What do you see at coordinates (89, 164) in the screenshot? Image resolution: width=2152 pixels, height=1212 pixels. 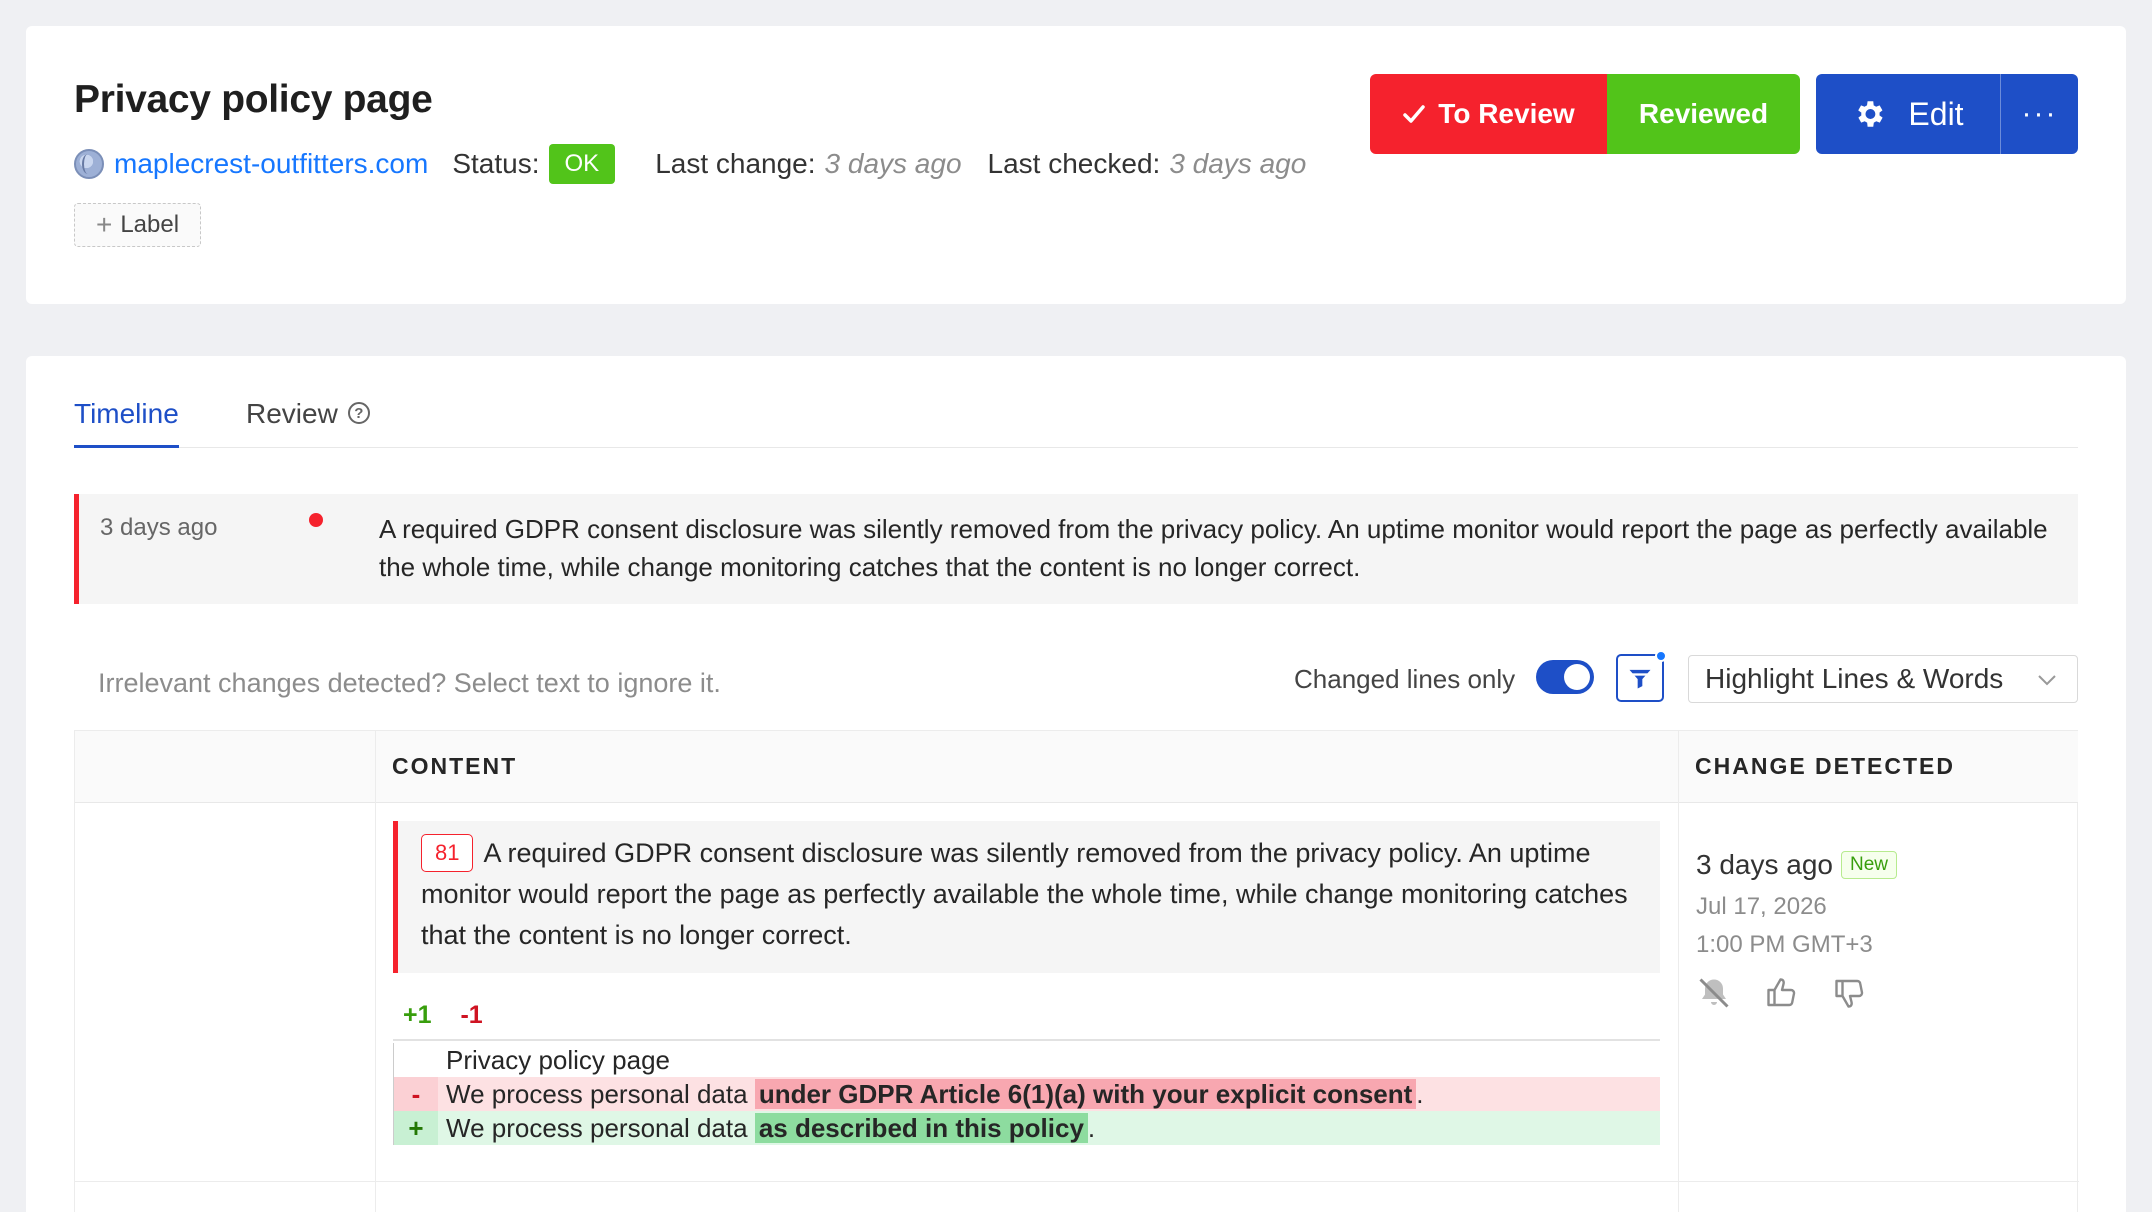 I see `globe-icon` at bounding box center [89, 164].